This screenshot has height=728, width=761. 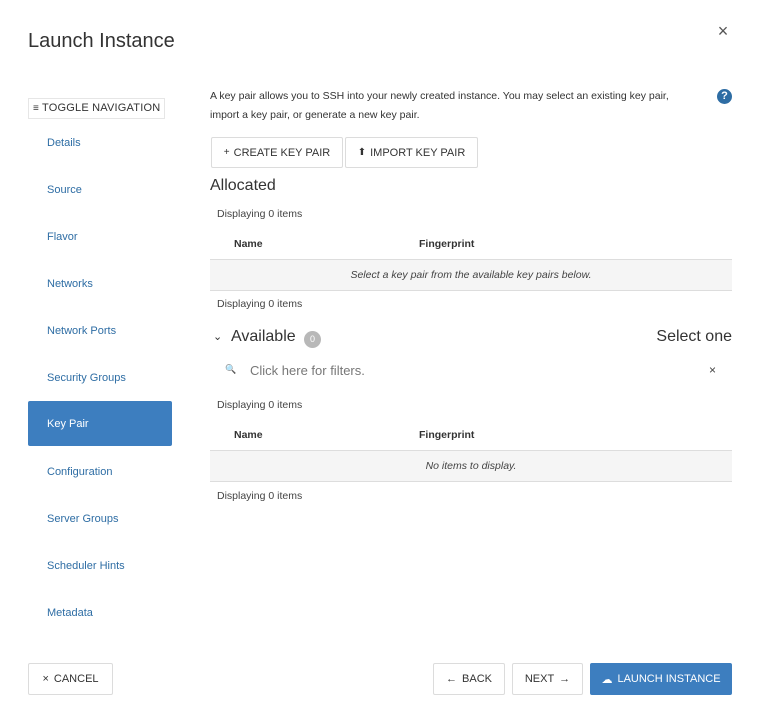 I want to click on available-header: ⌄ Available 0 Select one, so click(x=471, y=339).